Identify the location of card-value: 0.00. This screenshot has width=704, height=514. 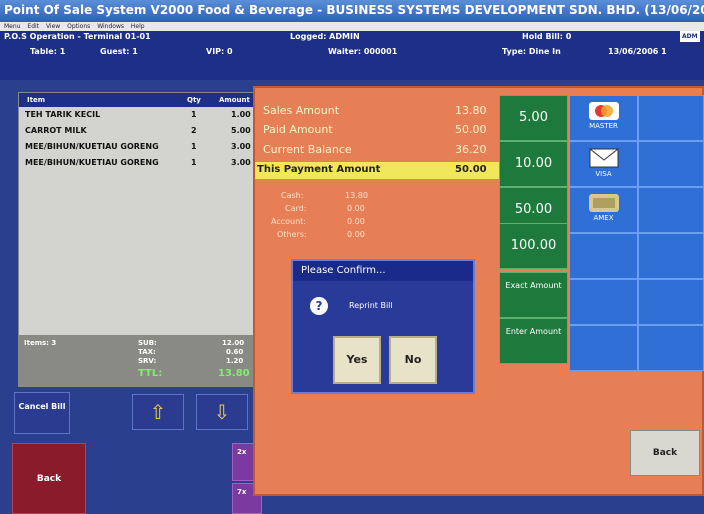
(356, 208).